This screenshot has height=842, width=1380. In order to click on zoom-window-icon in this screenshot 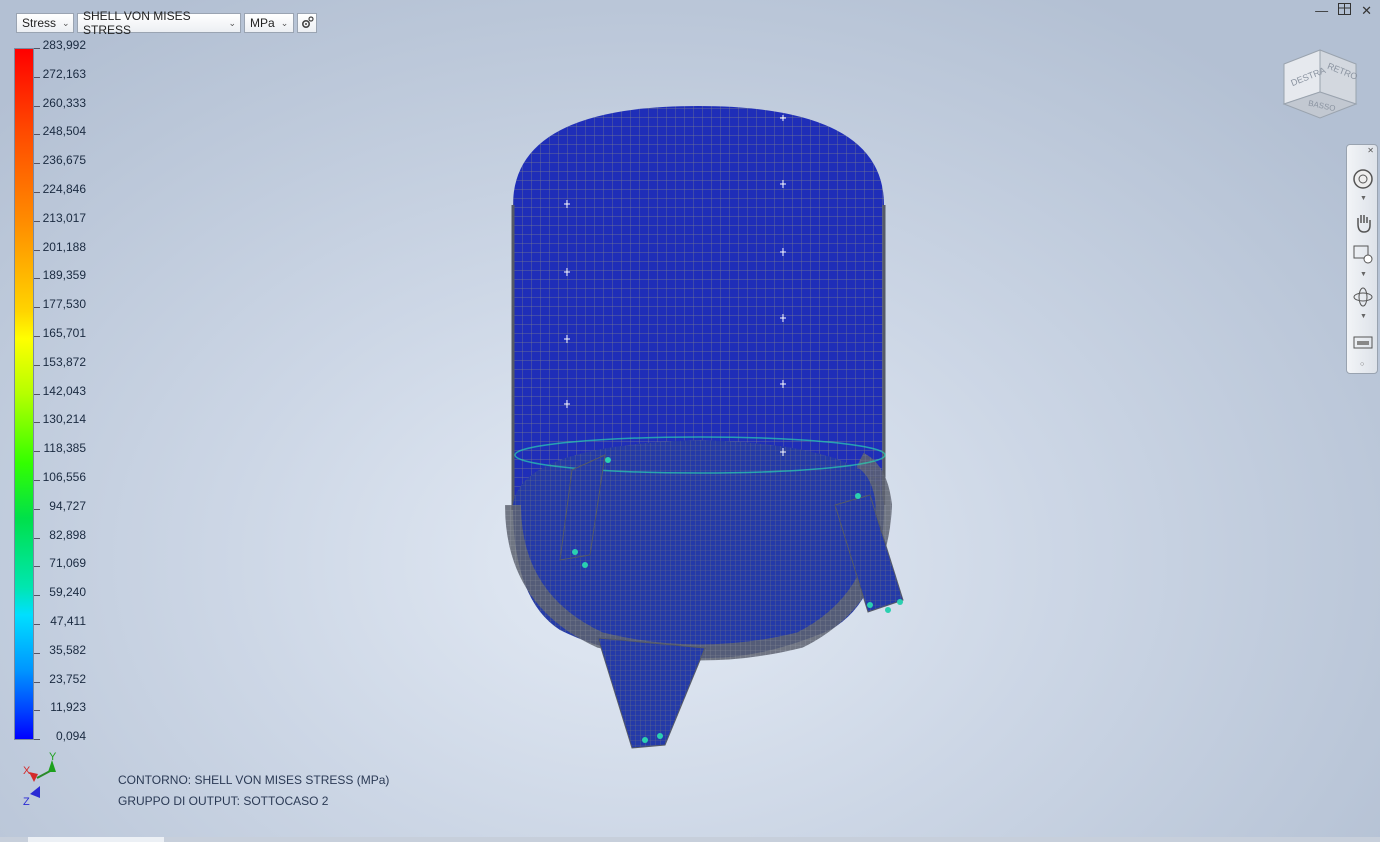, I will do `click(1363, 254)`.